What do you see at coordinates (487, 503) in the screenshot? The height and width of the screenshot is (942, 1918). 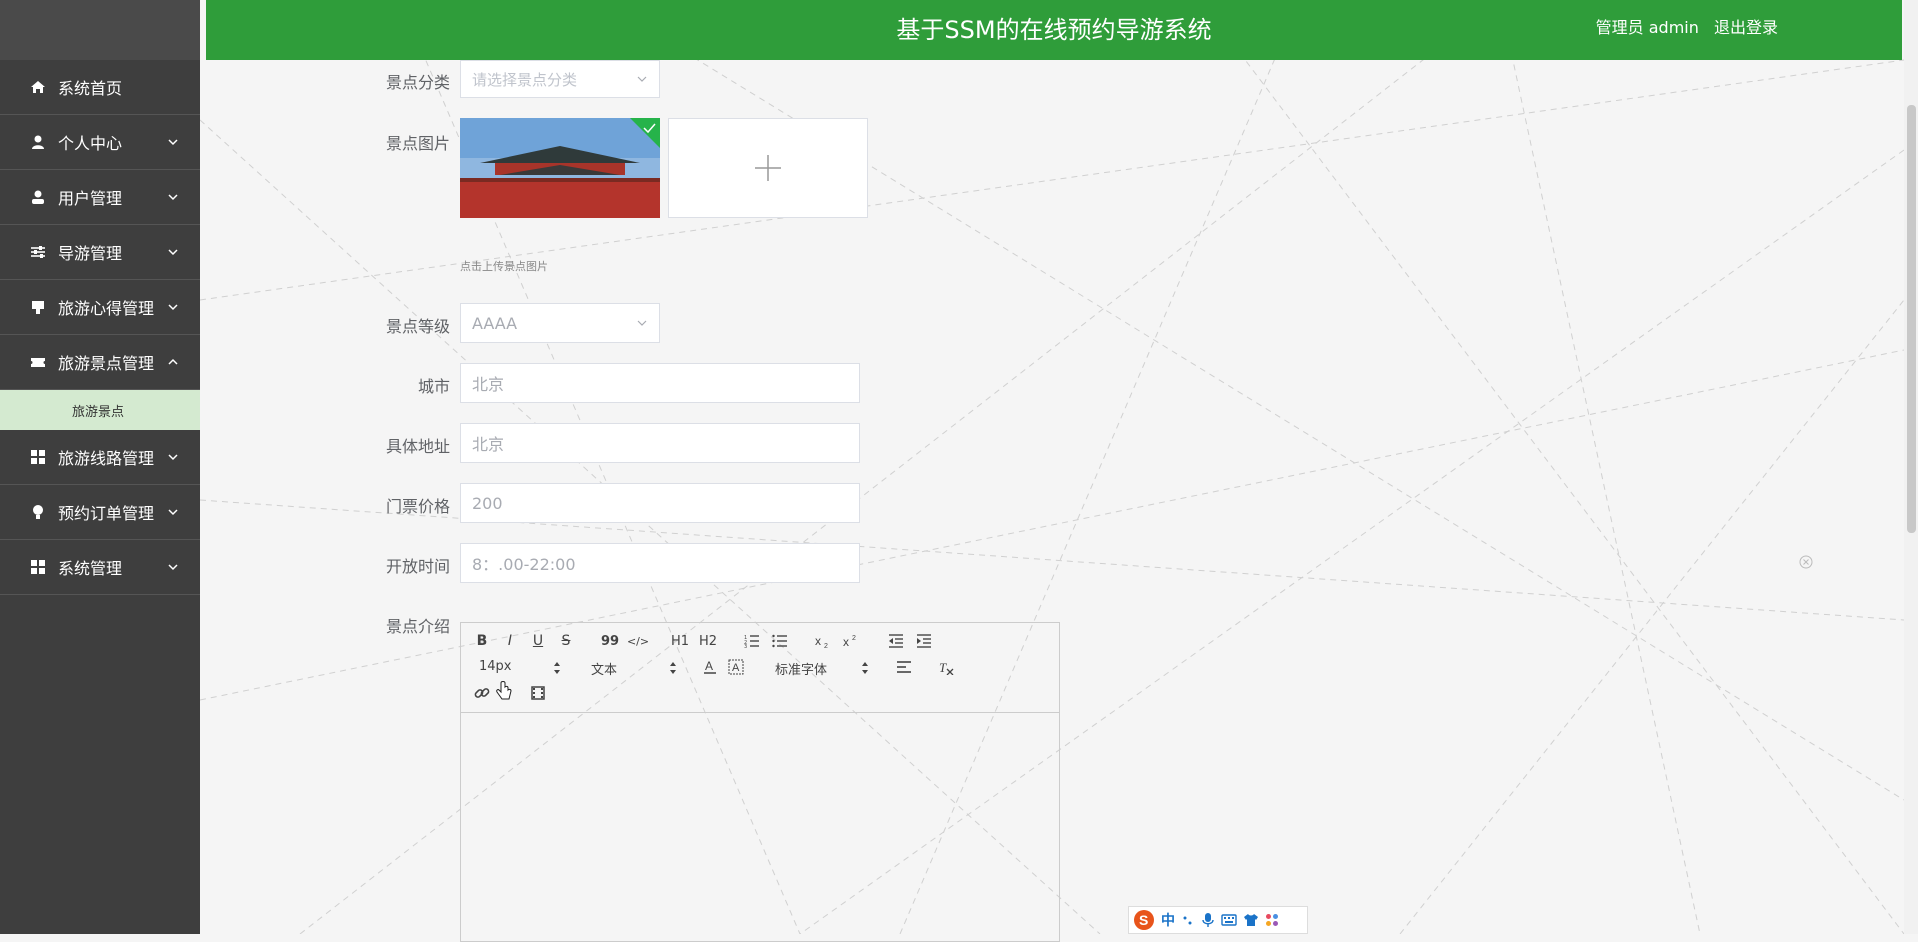 I see `price-value: 200` at bounding box center [487, 503].